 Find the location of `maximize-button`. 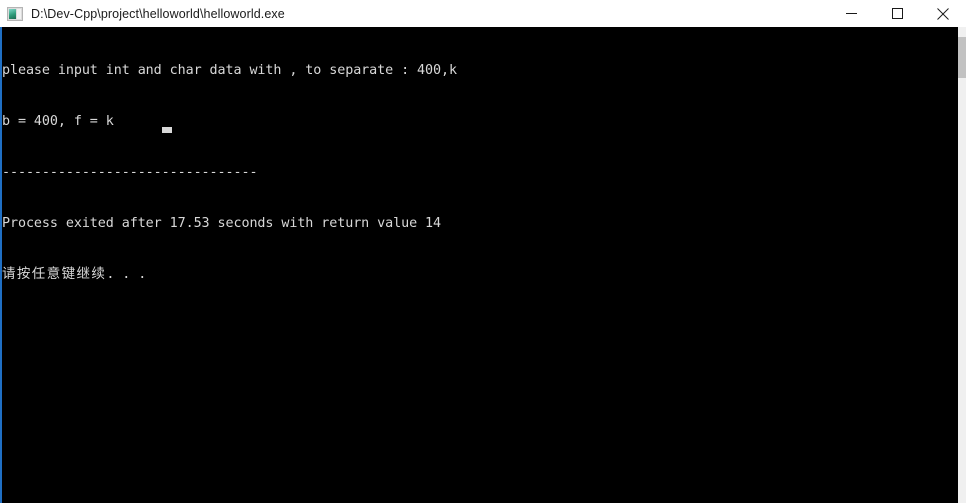

maximize-button is located at coordinates (897, 13).